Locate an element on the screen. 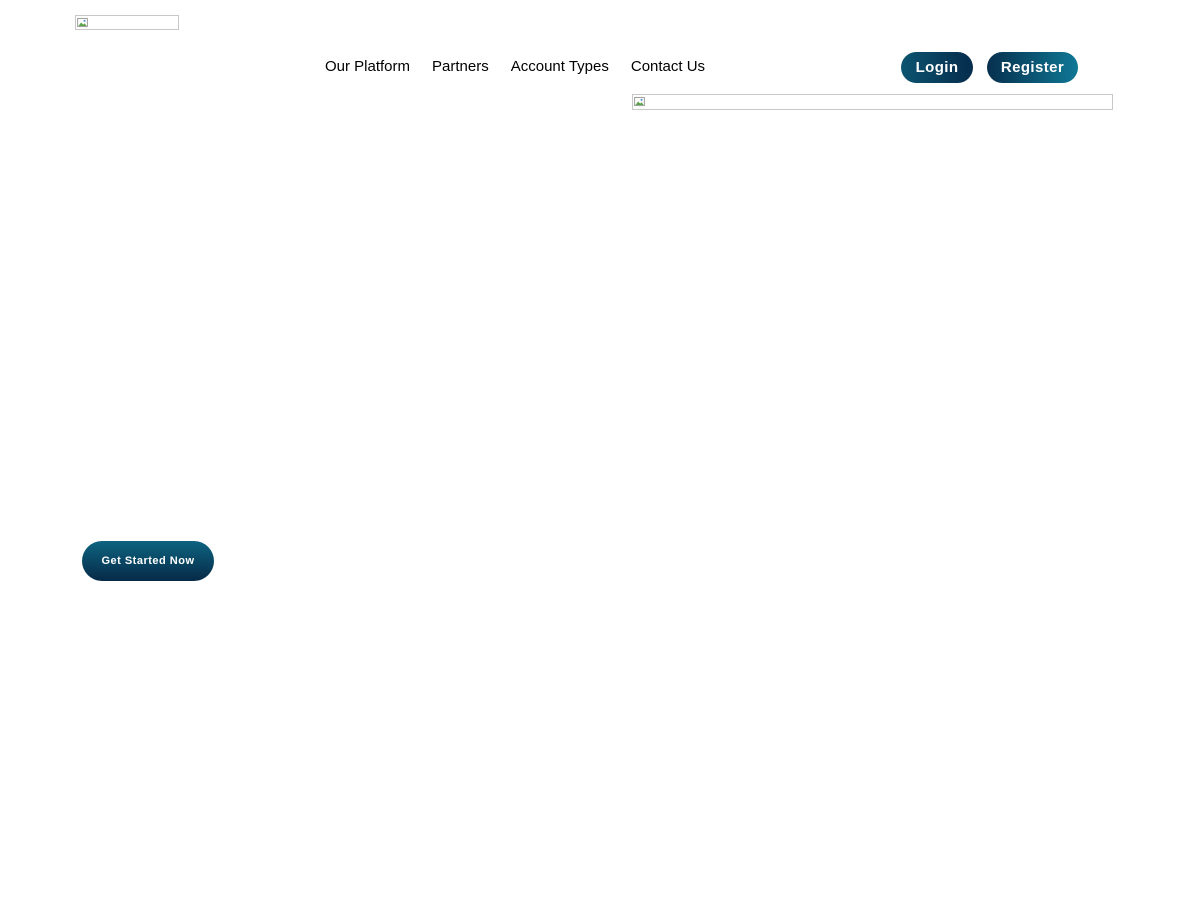  nav-link-our-platform: Our Platform is located at coordinates (367, 67).